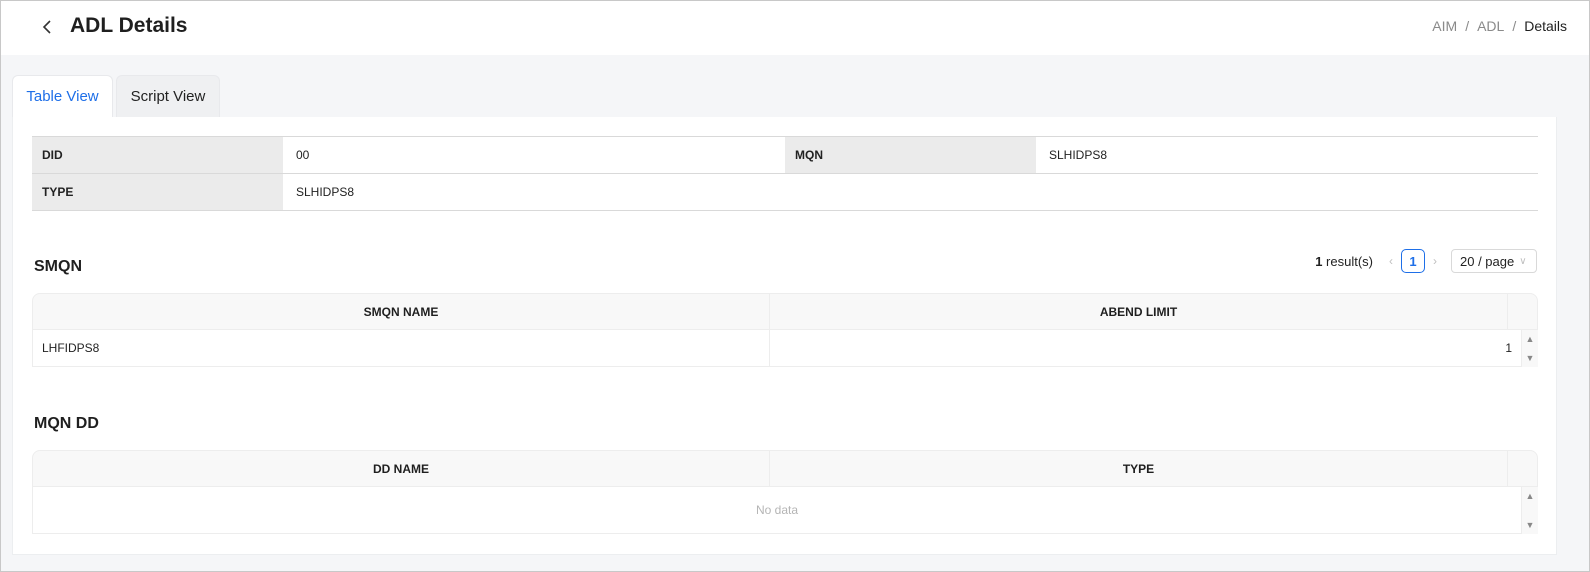 Image resolution: width=1590 pixels, height=572 pixels. Describe the element at coordinates (1344, 261) in the screenshot. I see `result-count: 1 result(s)` at that location.